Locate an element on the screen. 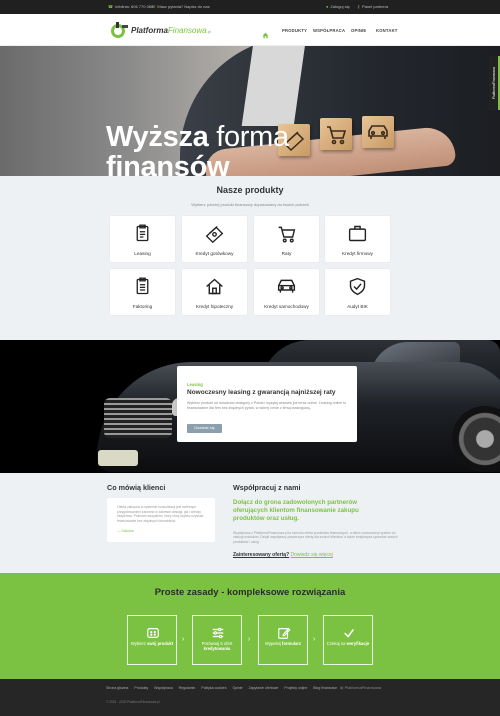 The width and height of the screenshot is (500, 716). footer-link: Projekty unijne is located at coordinates (295, 688).